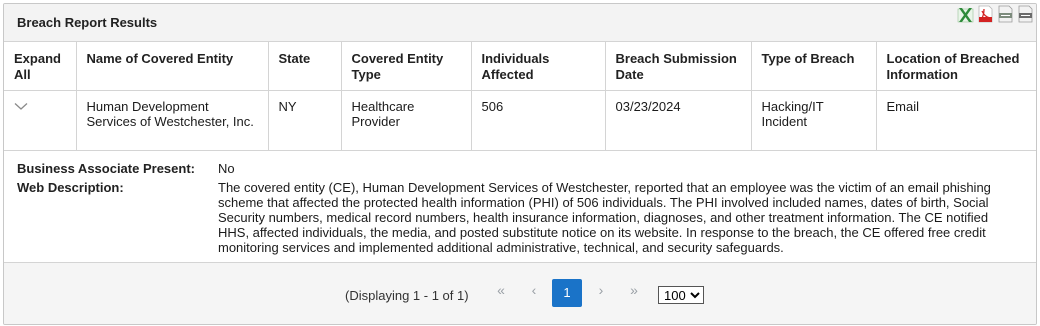 This screenshot has width=1040, height=326. What do you see at coordinates (106, 168) in the screenshot?
I see `business-associate-label: Business Associate Present:` at bounding box center [106, 168].